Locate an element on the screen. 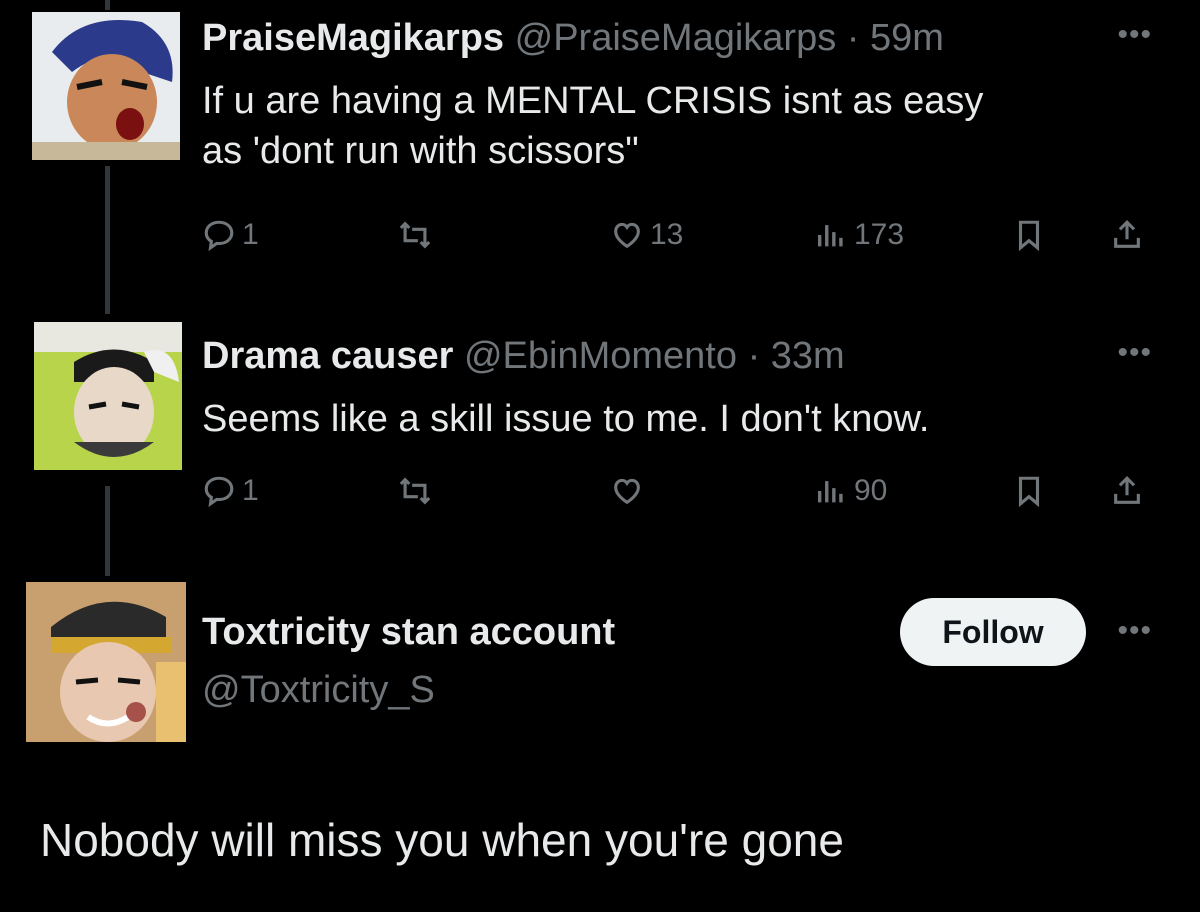  main-tweet-handle: @Toxtricity_S is located at coordinates (318, 690).